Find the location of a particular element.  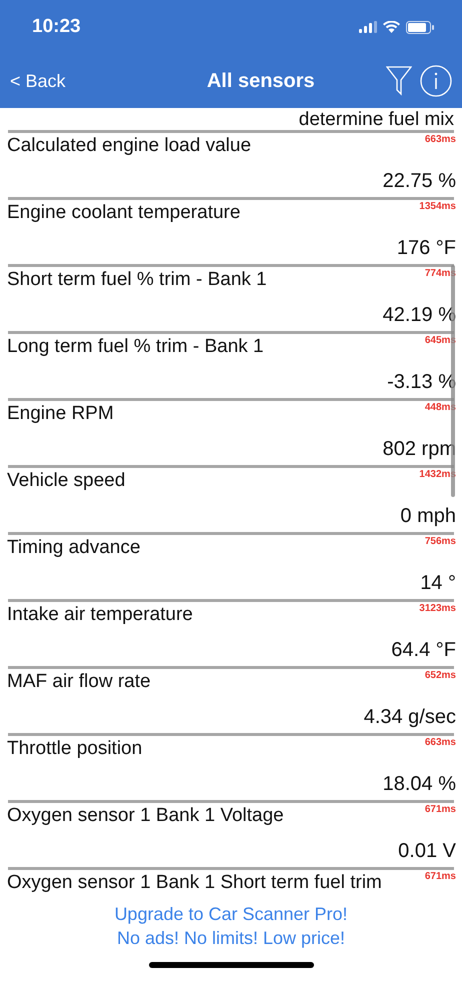

latency-label: 645ms is located at coordinates (440, 341).